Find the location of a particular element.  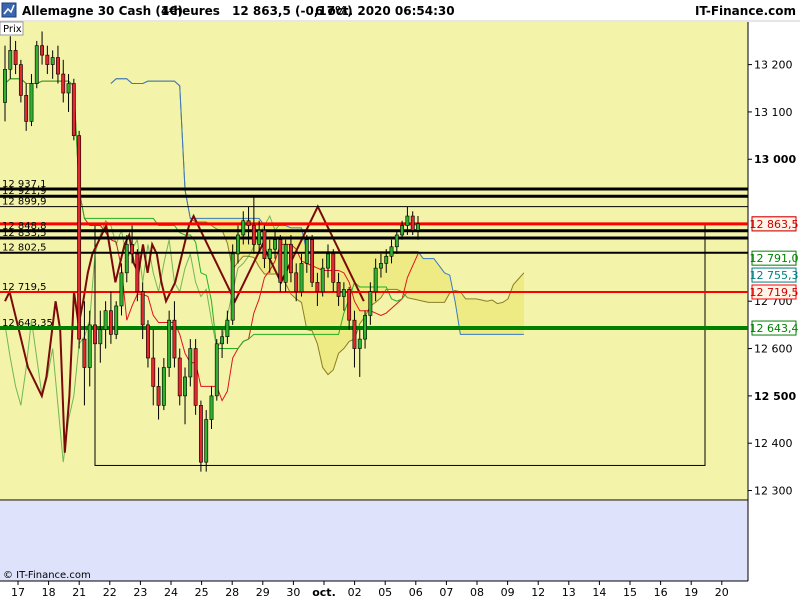

x-tick-label: oct. is located at coordinates (324, 592).